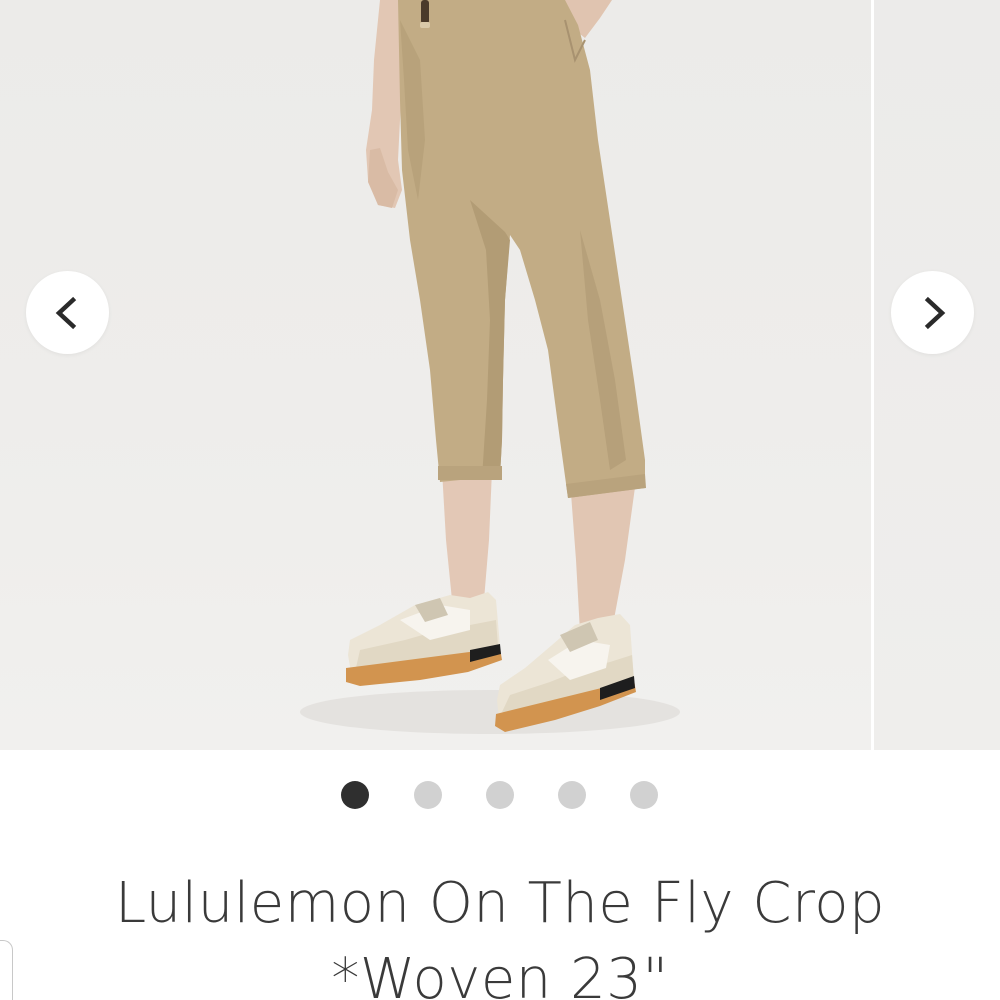 Image resolution: width=1000 pixels, height=1000 pixels. What do you see at coordinates (6, 970) in the screenshot?
I see `side-tab` at bounding box center [6, 970].